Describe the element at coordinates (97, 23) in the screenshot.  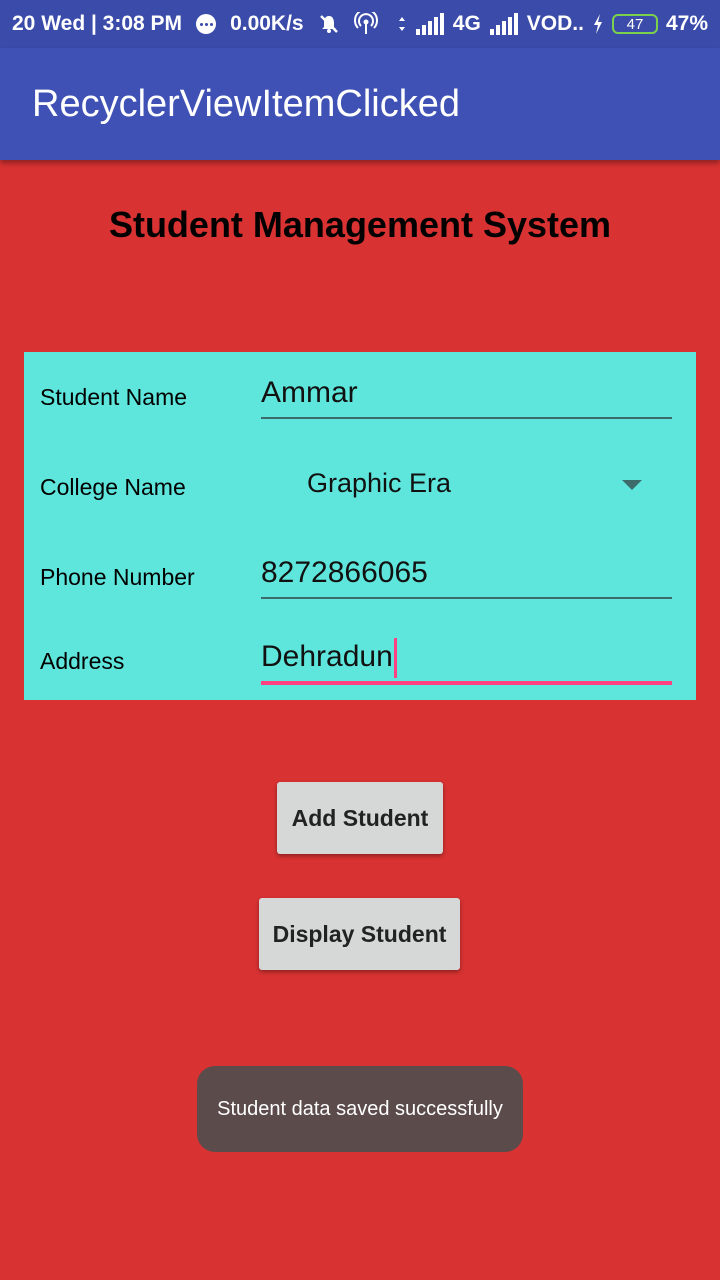
I see `status-date-time: 20 Wed | 3:08 PM` at that location.